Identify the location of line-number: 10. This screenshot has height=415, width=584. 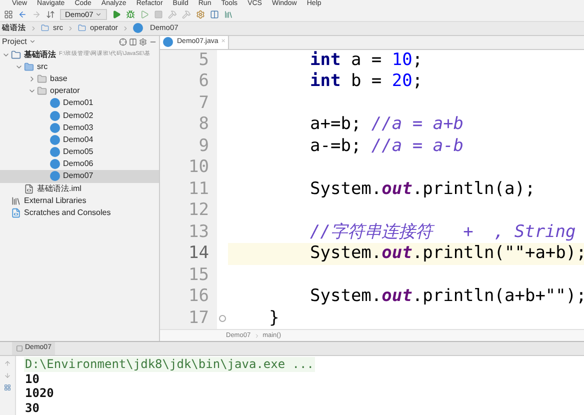
(198, 167).